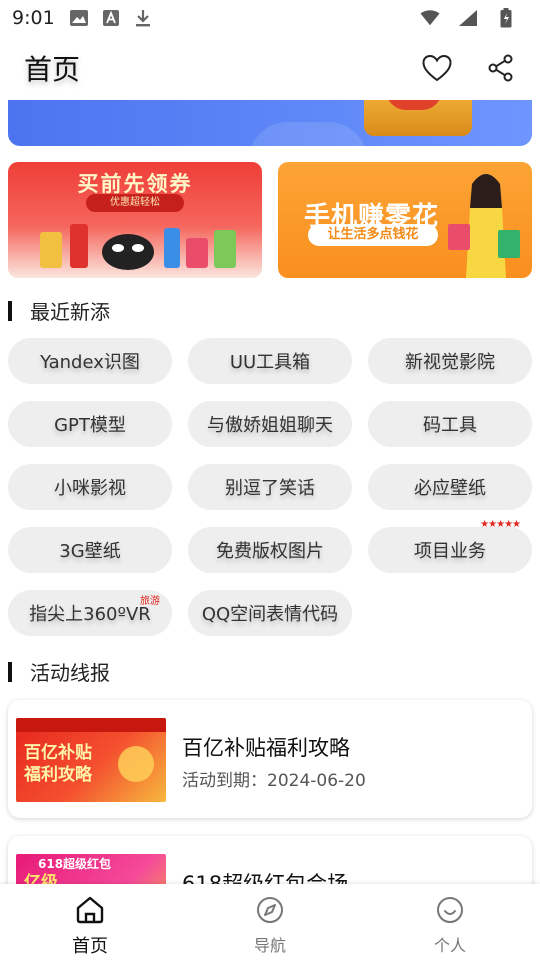 This screenshot has height=960, width=540. Describe the element at coordinates (506, 18) in the screenshot. I see `battery-icon` at that location.